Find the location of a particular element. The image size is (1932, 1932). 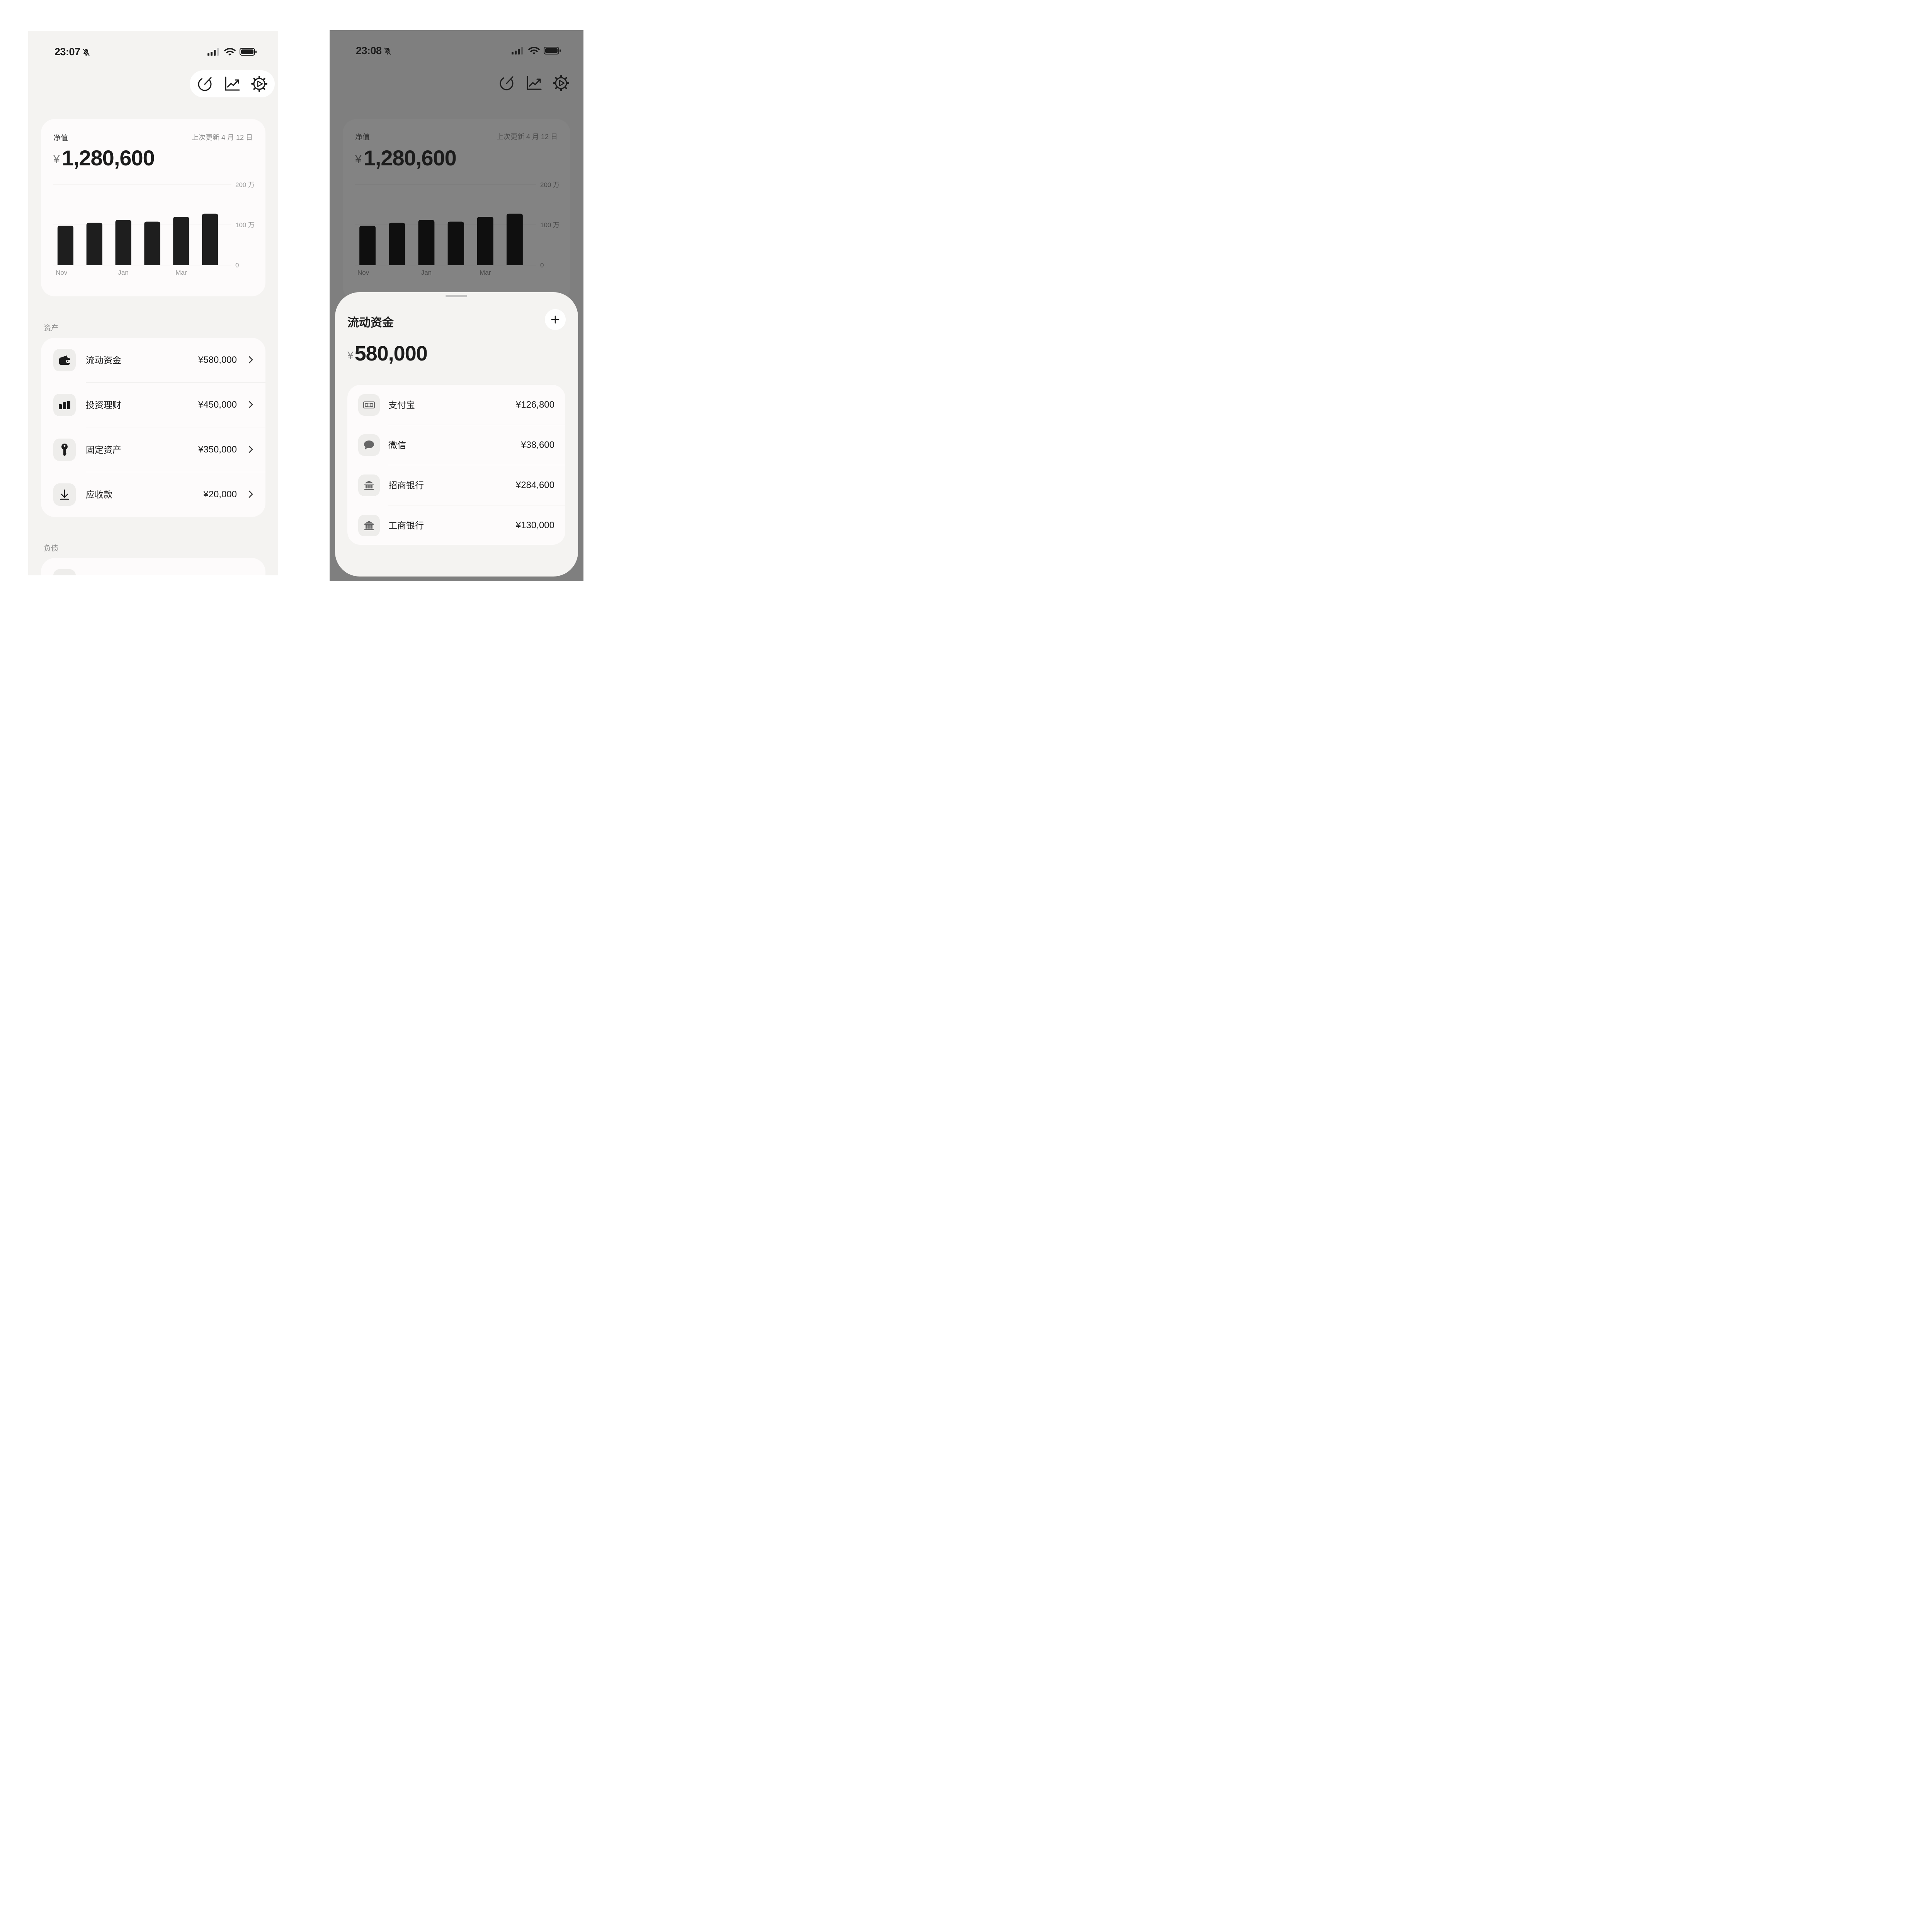

status-time: 23:08 is located at coordinates (374, 51).